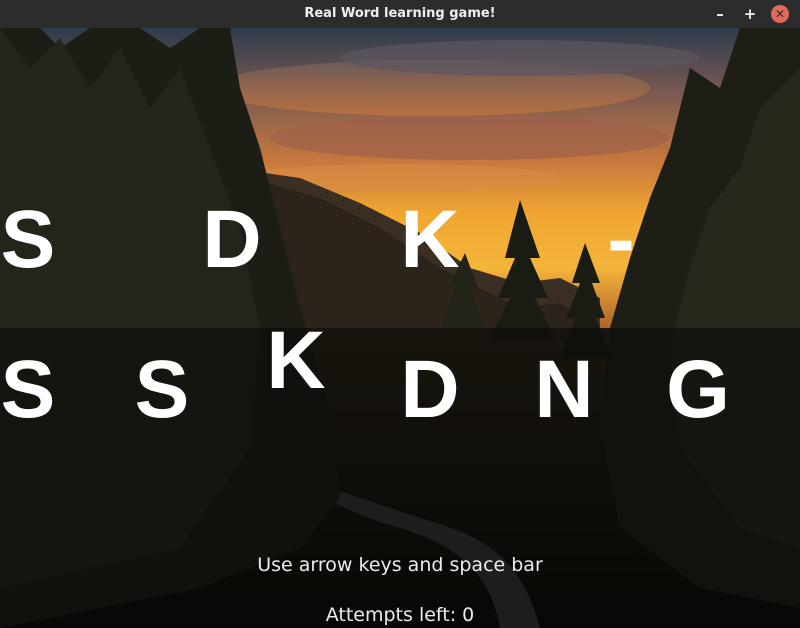 This screenshot has height=628, width=800. What do you see at coordinates (720, 14) in the screenshot?
I see `minimize-button: –` at bounding box center [720, 14].